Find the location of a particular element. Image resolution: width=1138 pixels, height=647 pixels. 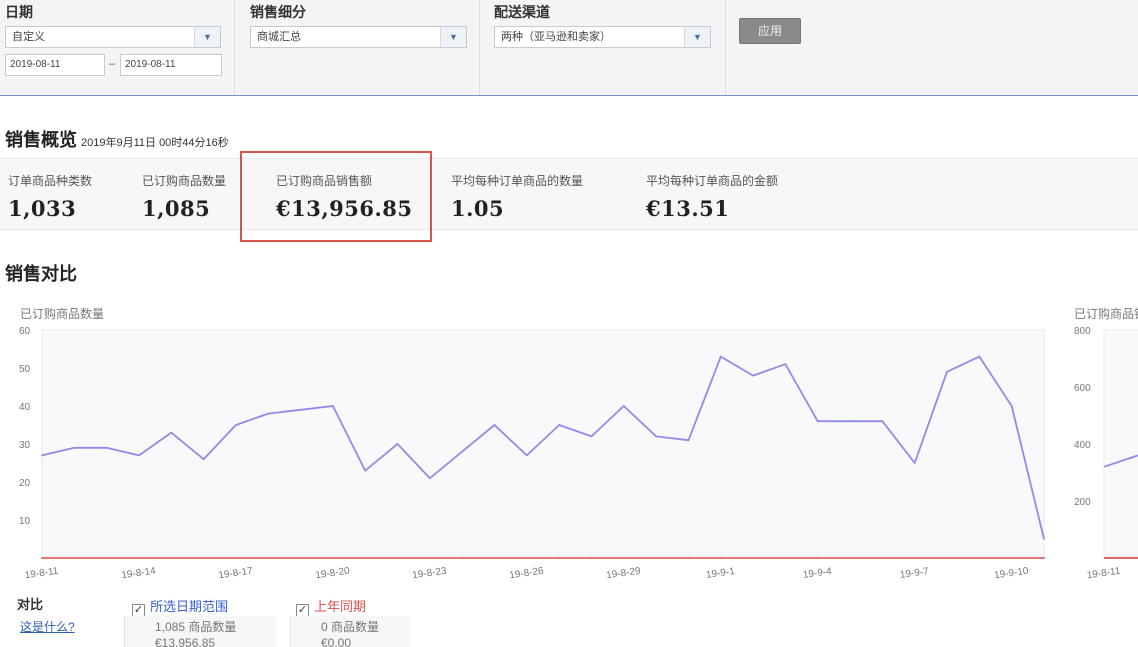

overview-title: 销售概览 is located at coordinates (41, 140).